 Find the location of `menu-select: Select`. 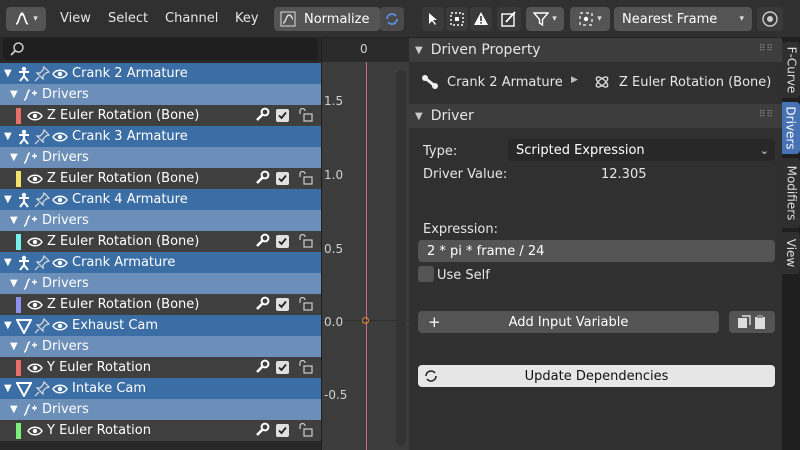

menu-select: Select is located at coordinates (128, 18).